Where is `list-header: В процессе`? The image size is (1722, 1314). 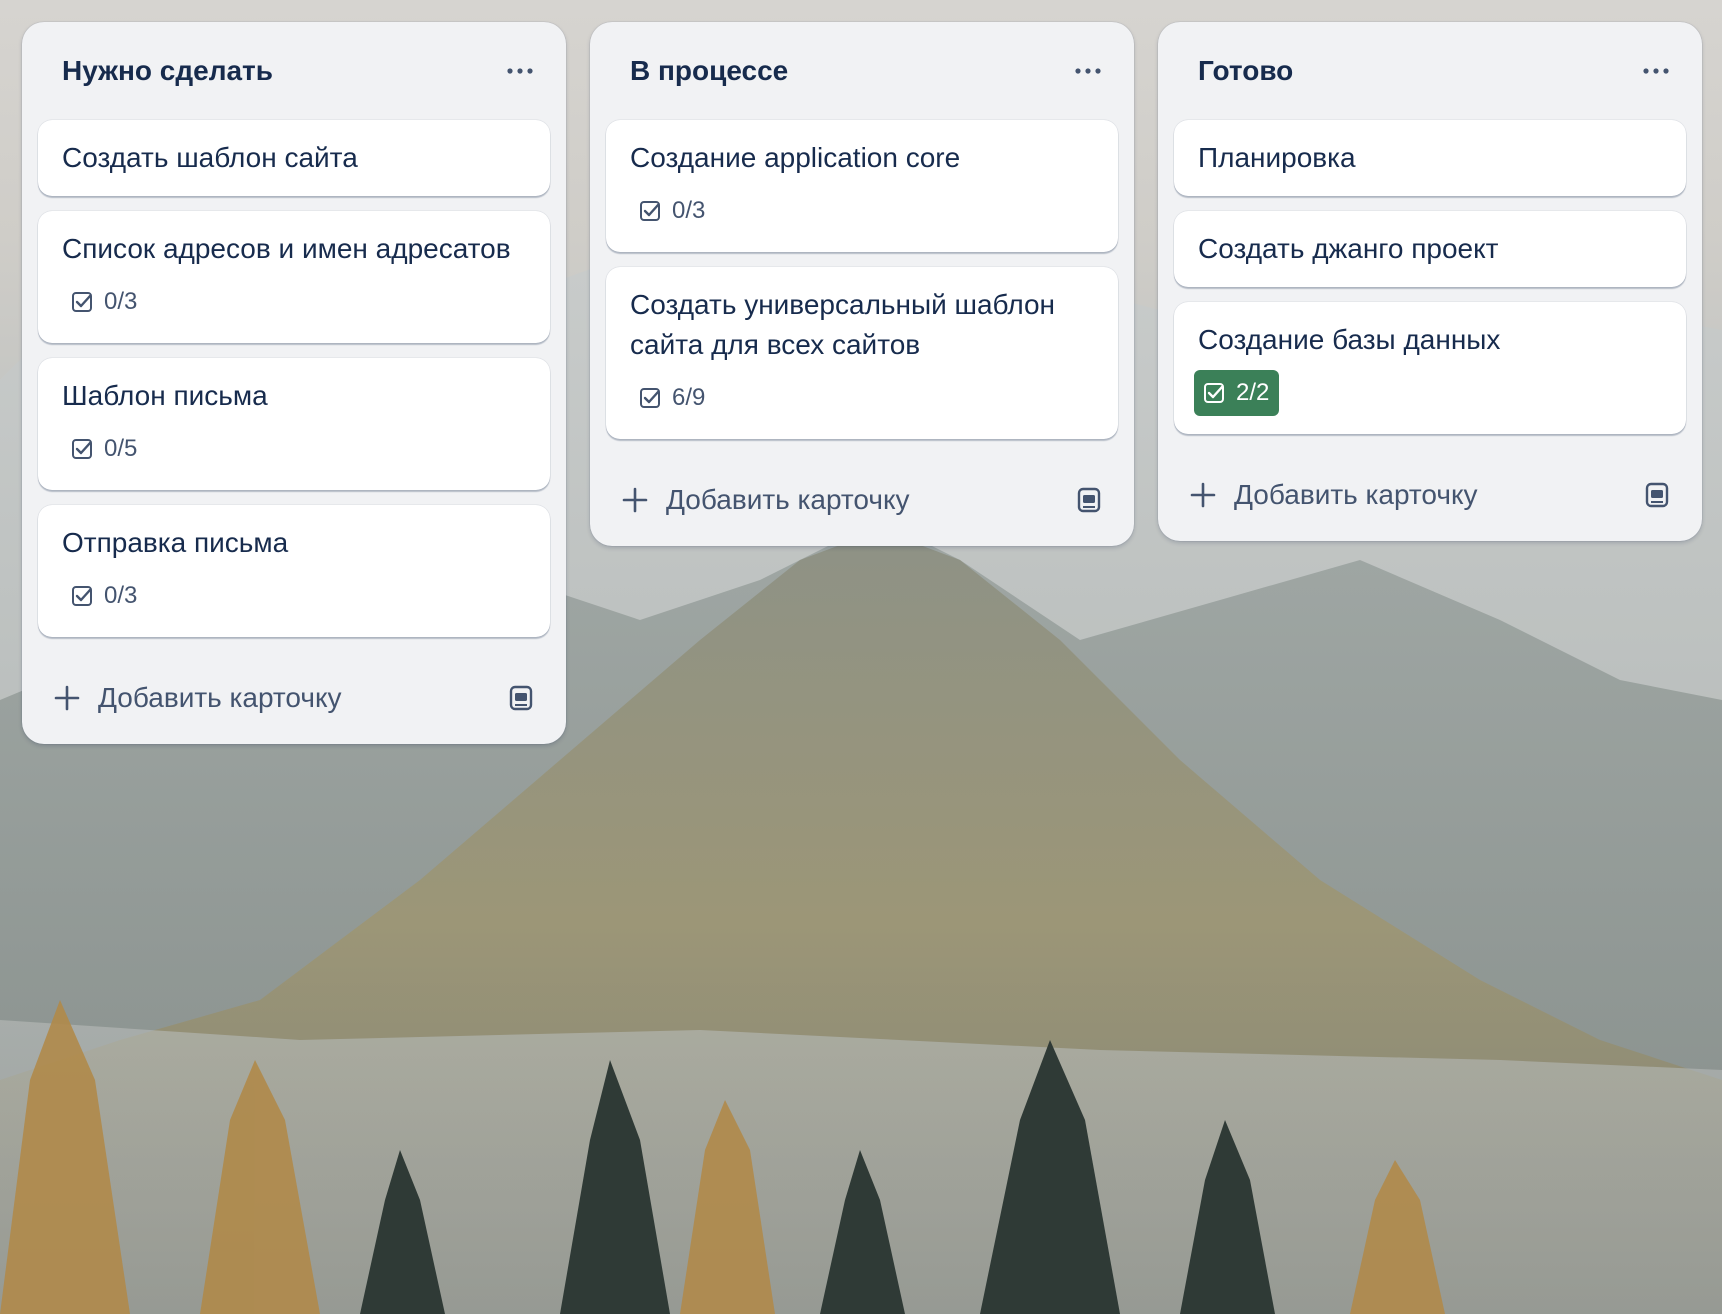
list-header: В процессе is located at coordinates (862, 71).